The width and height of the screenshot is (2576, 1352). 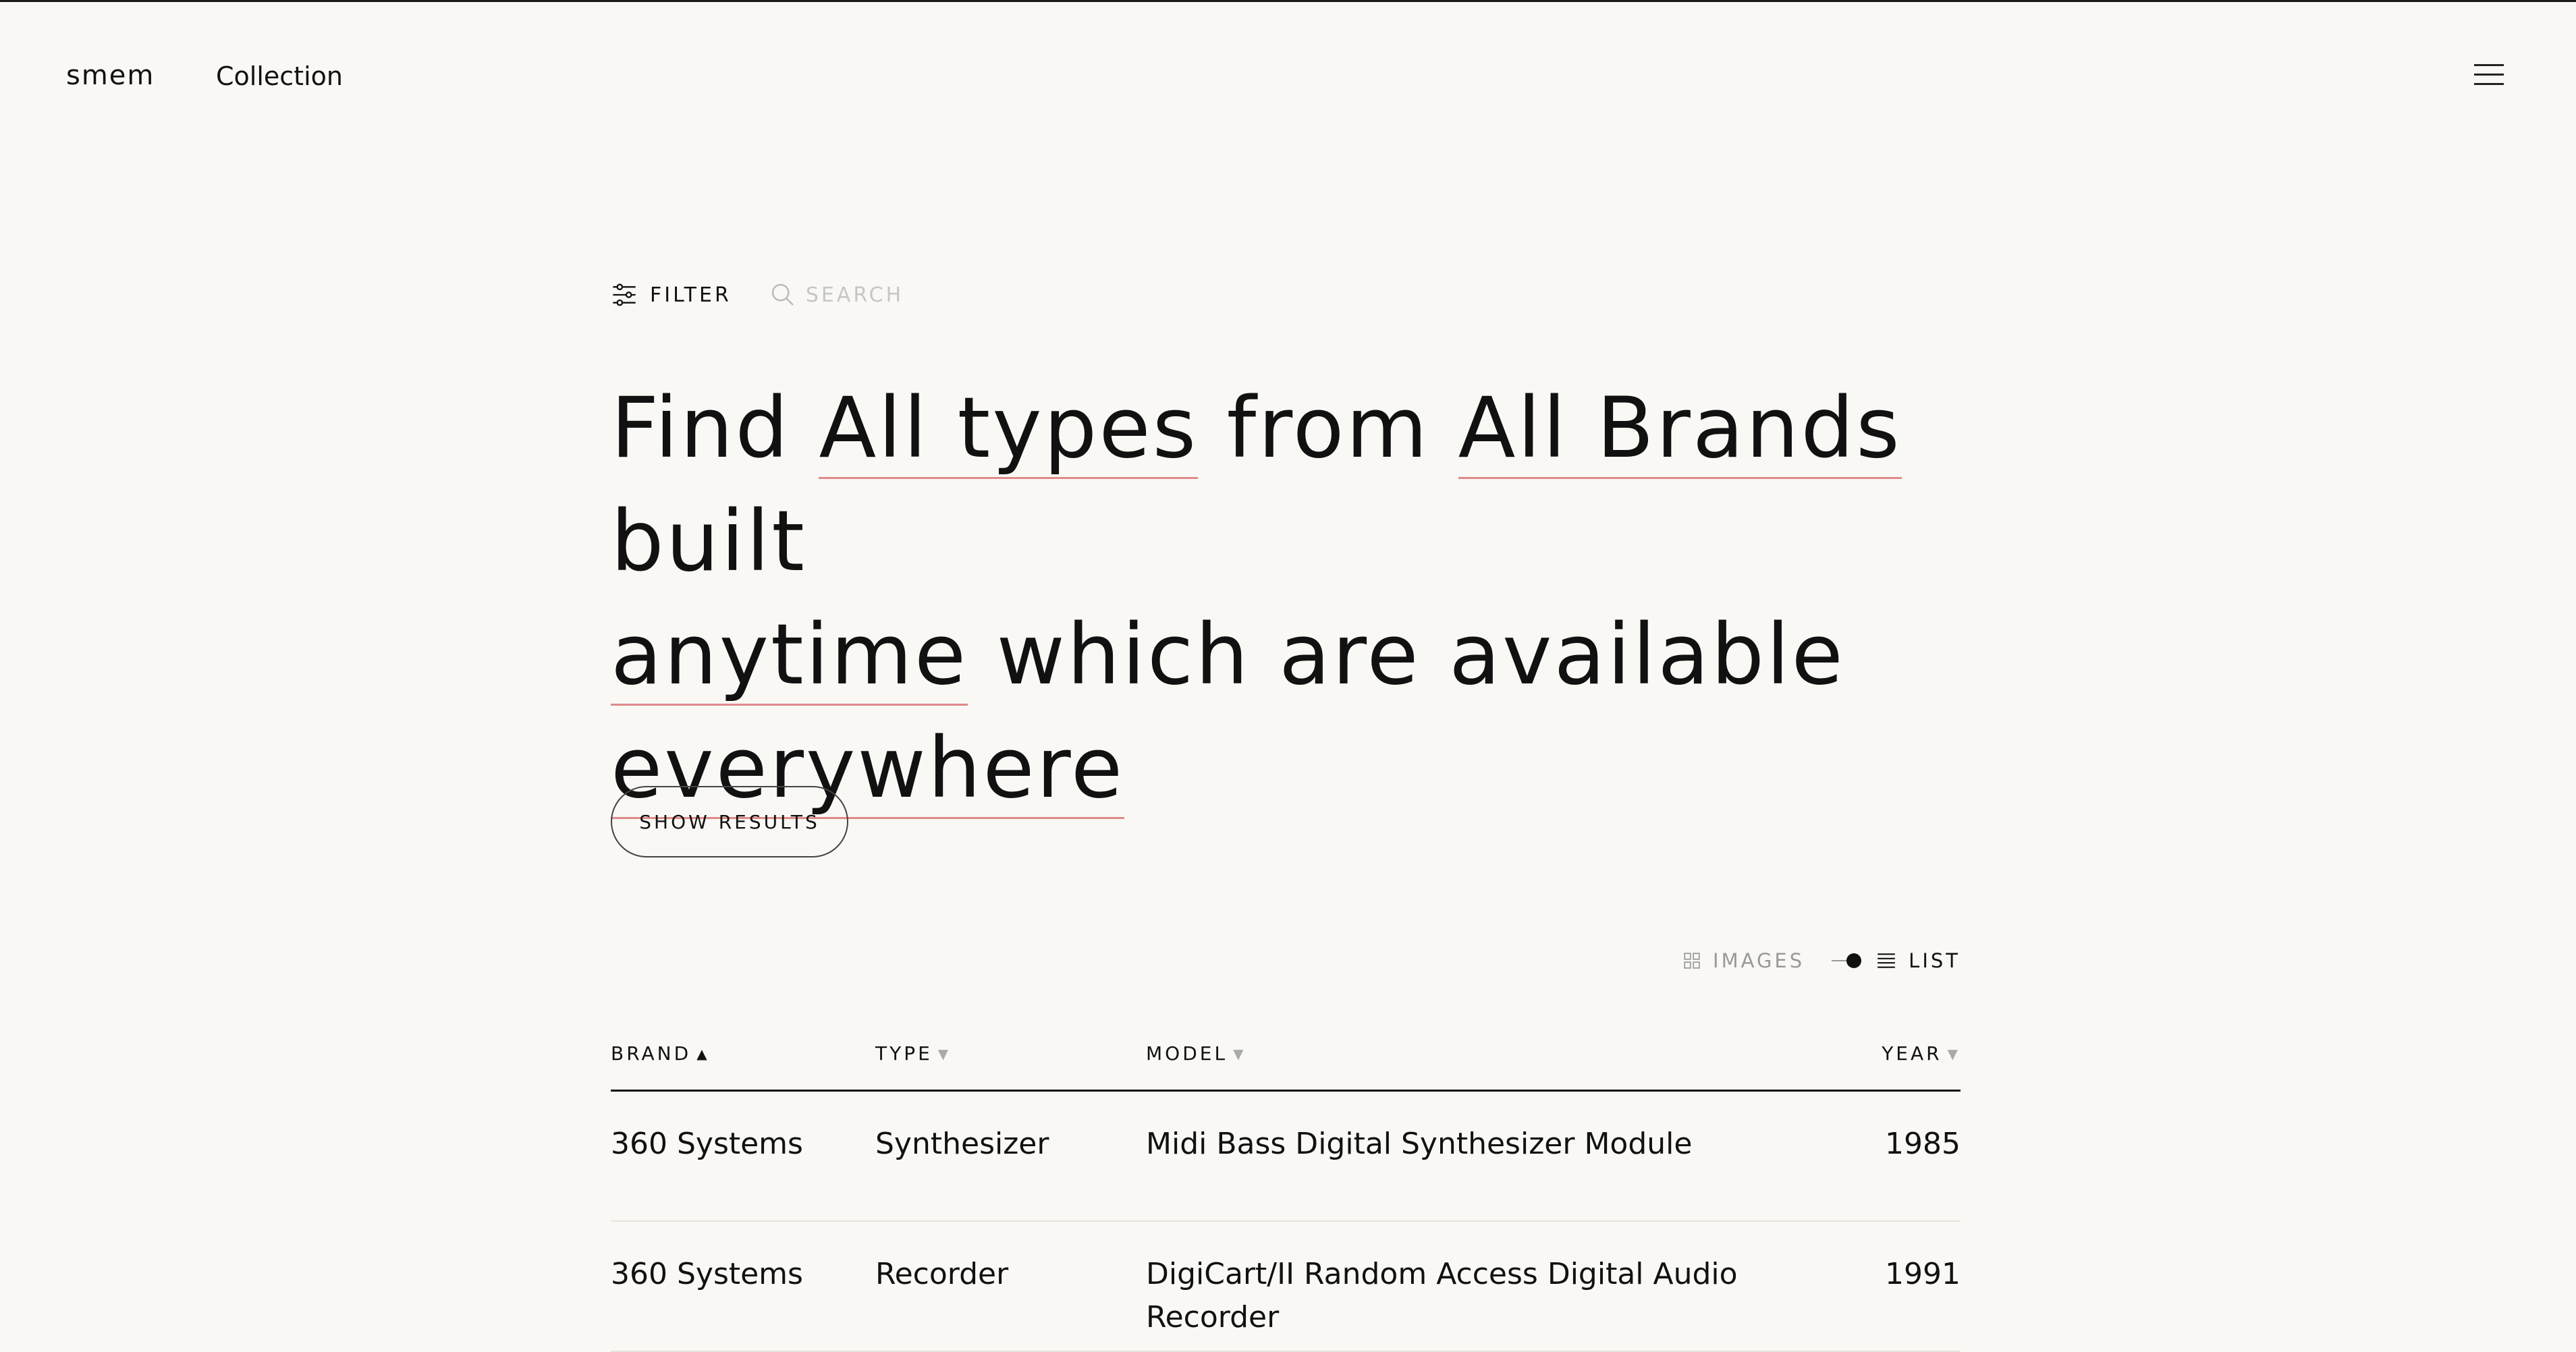 I want to click on view-toggle-switch, so click(x=1847, y=961).